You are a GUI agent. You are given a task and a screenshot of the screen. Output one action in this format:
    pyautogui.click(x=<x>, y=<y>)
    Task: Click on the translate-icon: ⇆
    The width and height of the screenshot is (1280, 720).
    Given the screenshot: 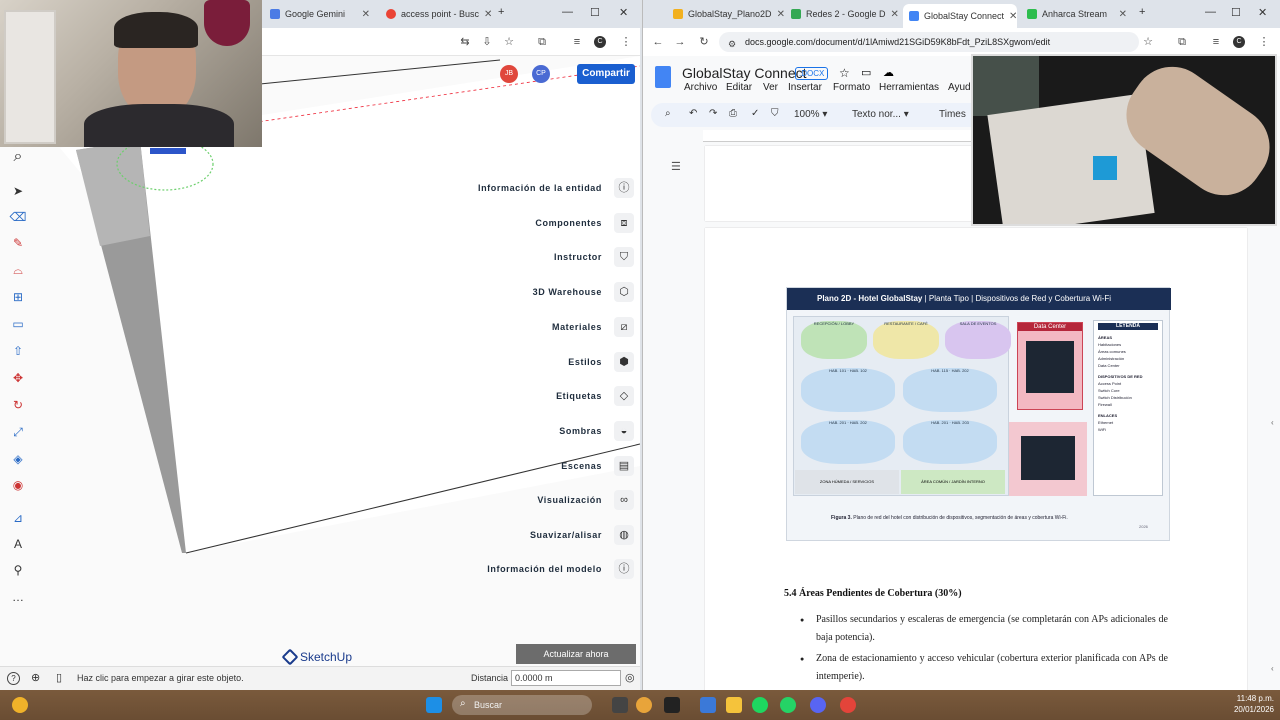 What is the action you would take?
    pyautogui.click(x=465, y=42)
    